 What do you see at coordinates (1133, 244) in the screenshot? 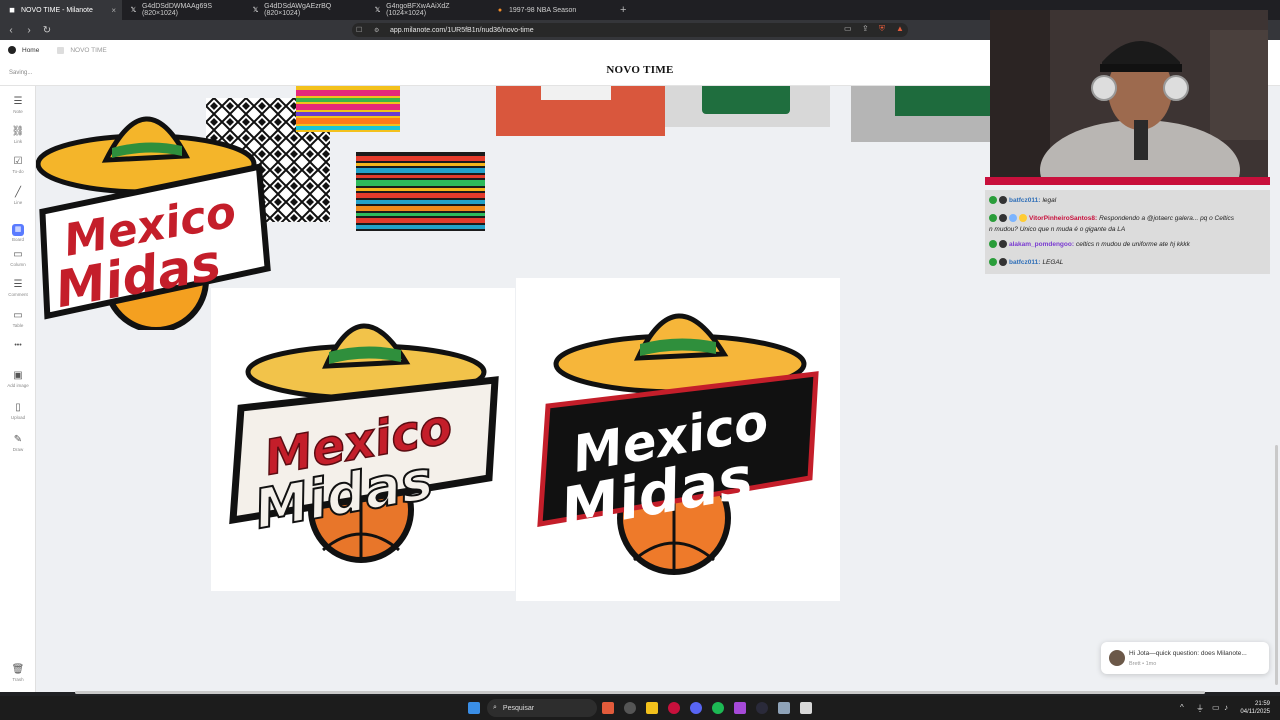
I see `chat-text: celtics n mudou de uniforme ate hj kkkk` at bounding box center [1133, 244].